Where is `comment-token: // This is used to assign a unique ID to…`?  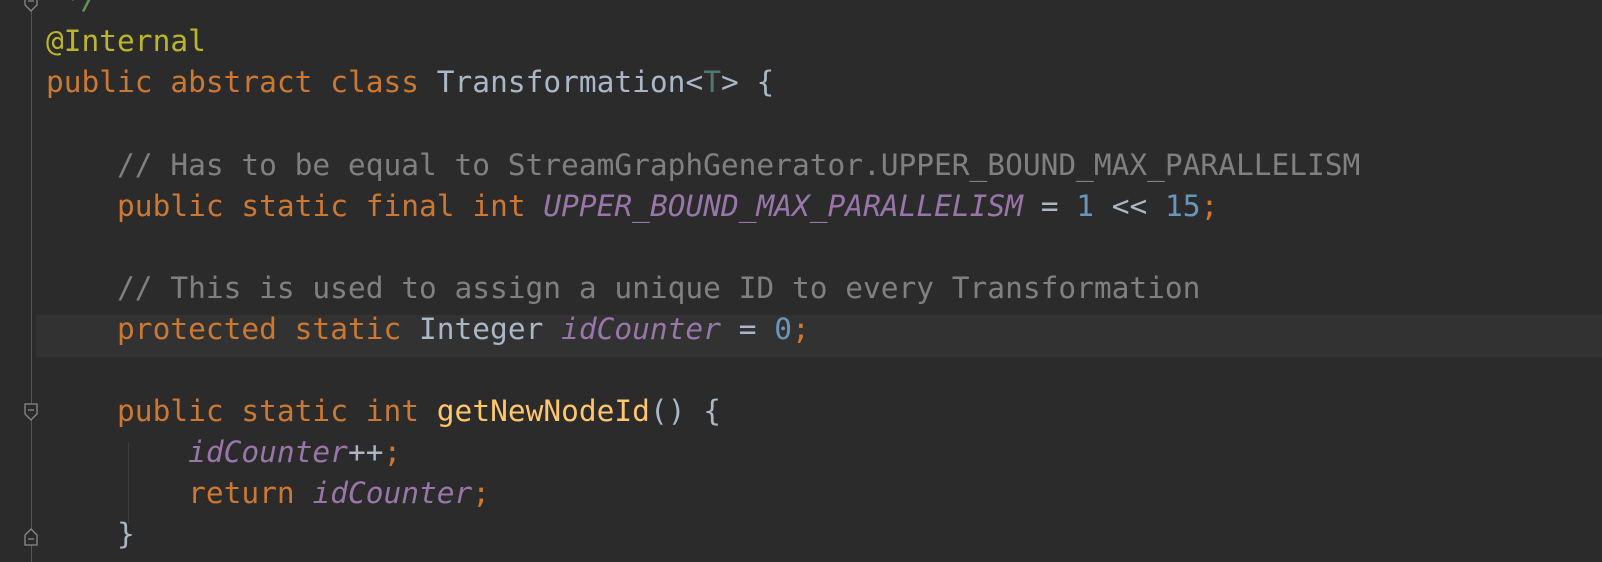
comment-token: // This is used to assign a unique ID to… is located at coordinates (659, 288).